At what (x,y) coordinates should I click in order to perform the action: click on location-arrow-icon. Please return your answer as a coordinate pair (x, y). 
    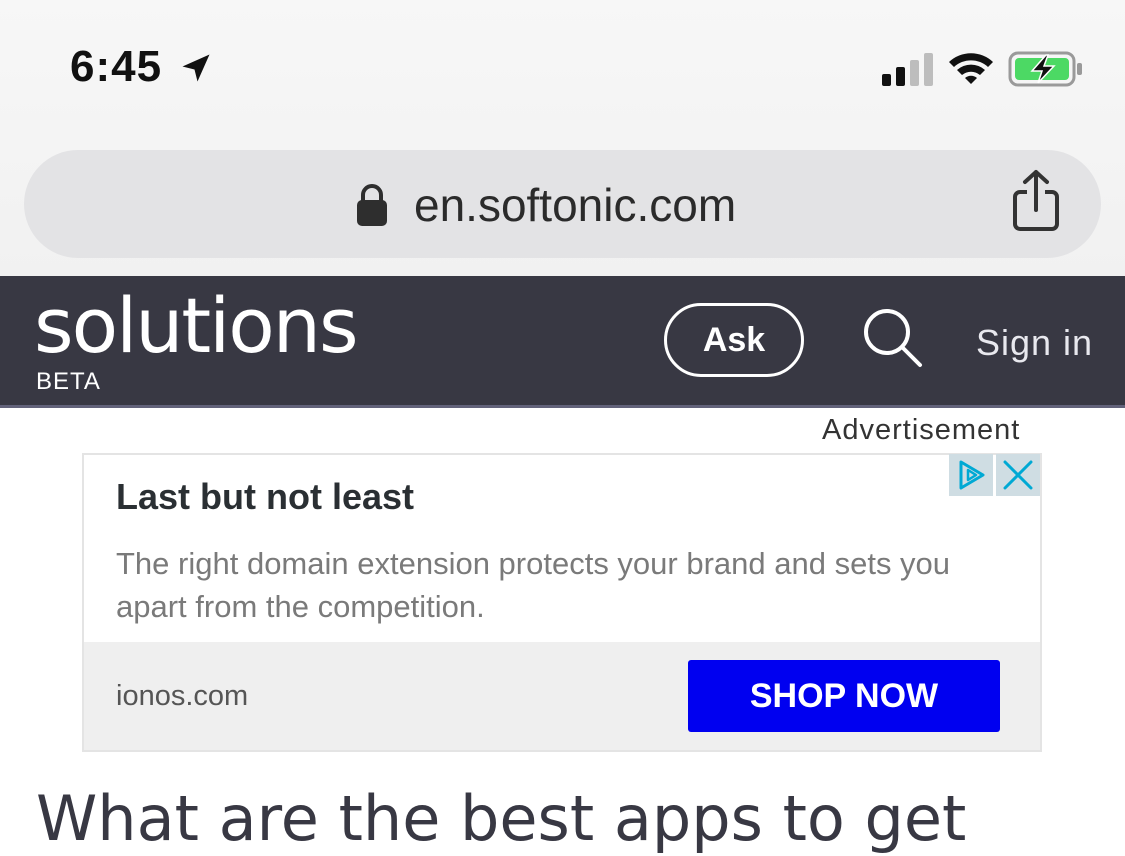
    Looking at the image, I should click on (196, 68).